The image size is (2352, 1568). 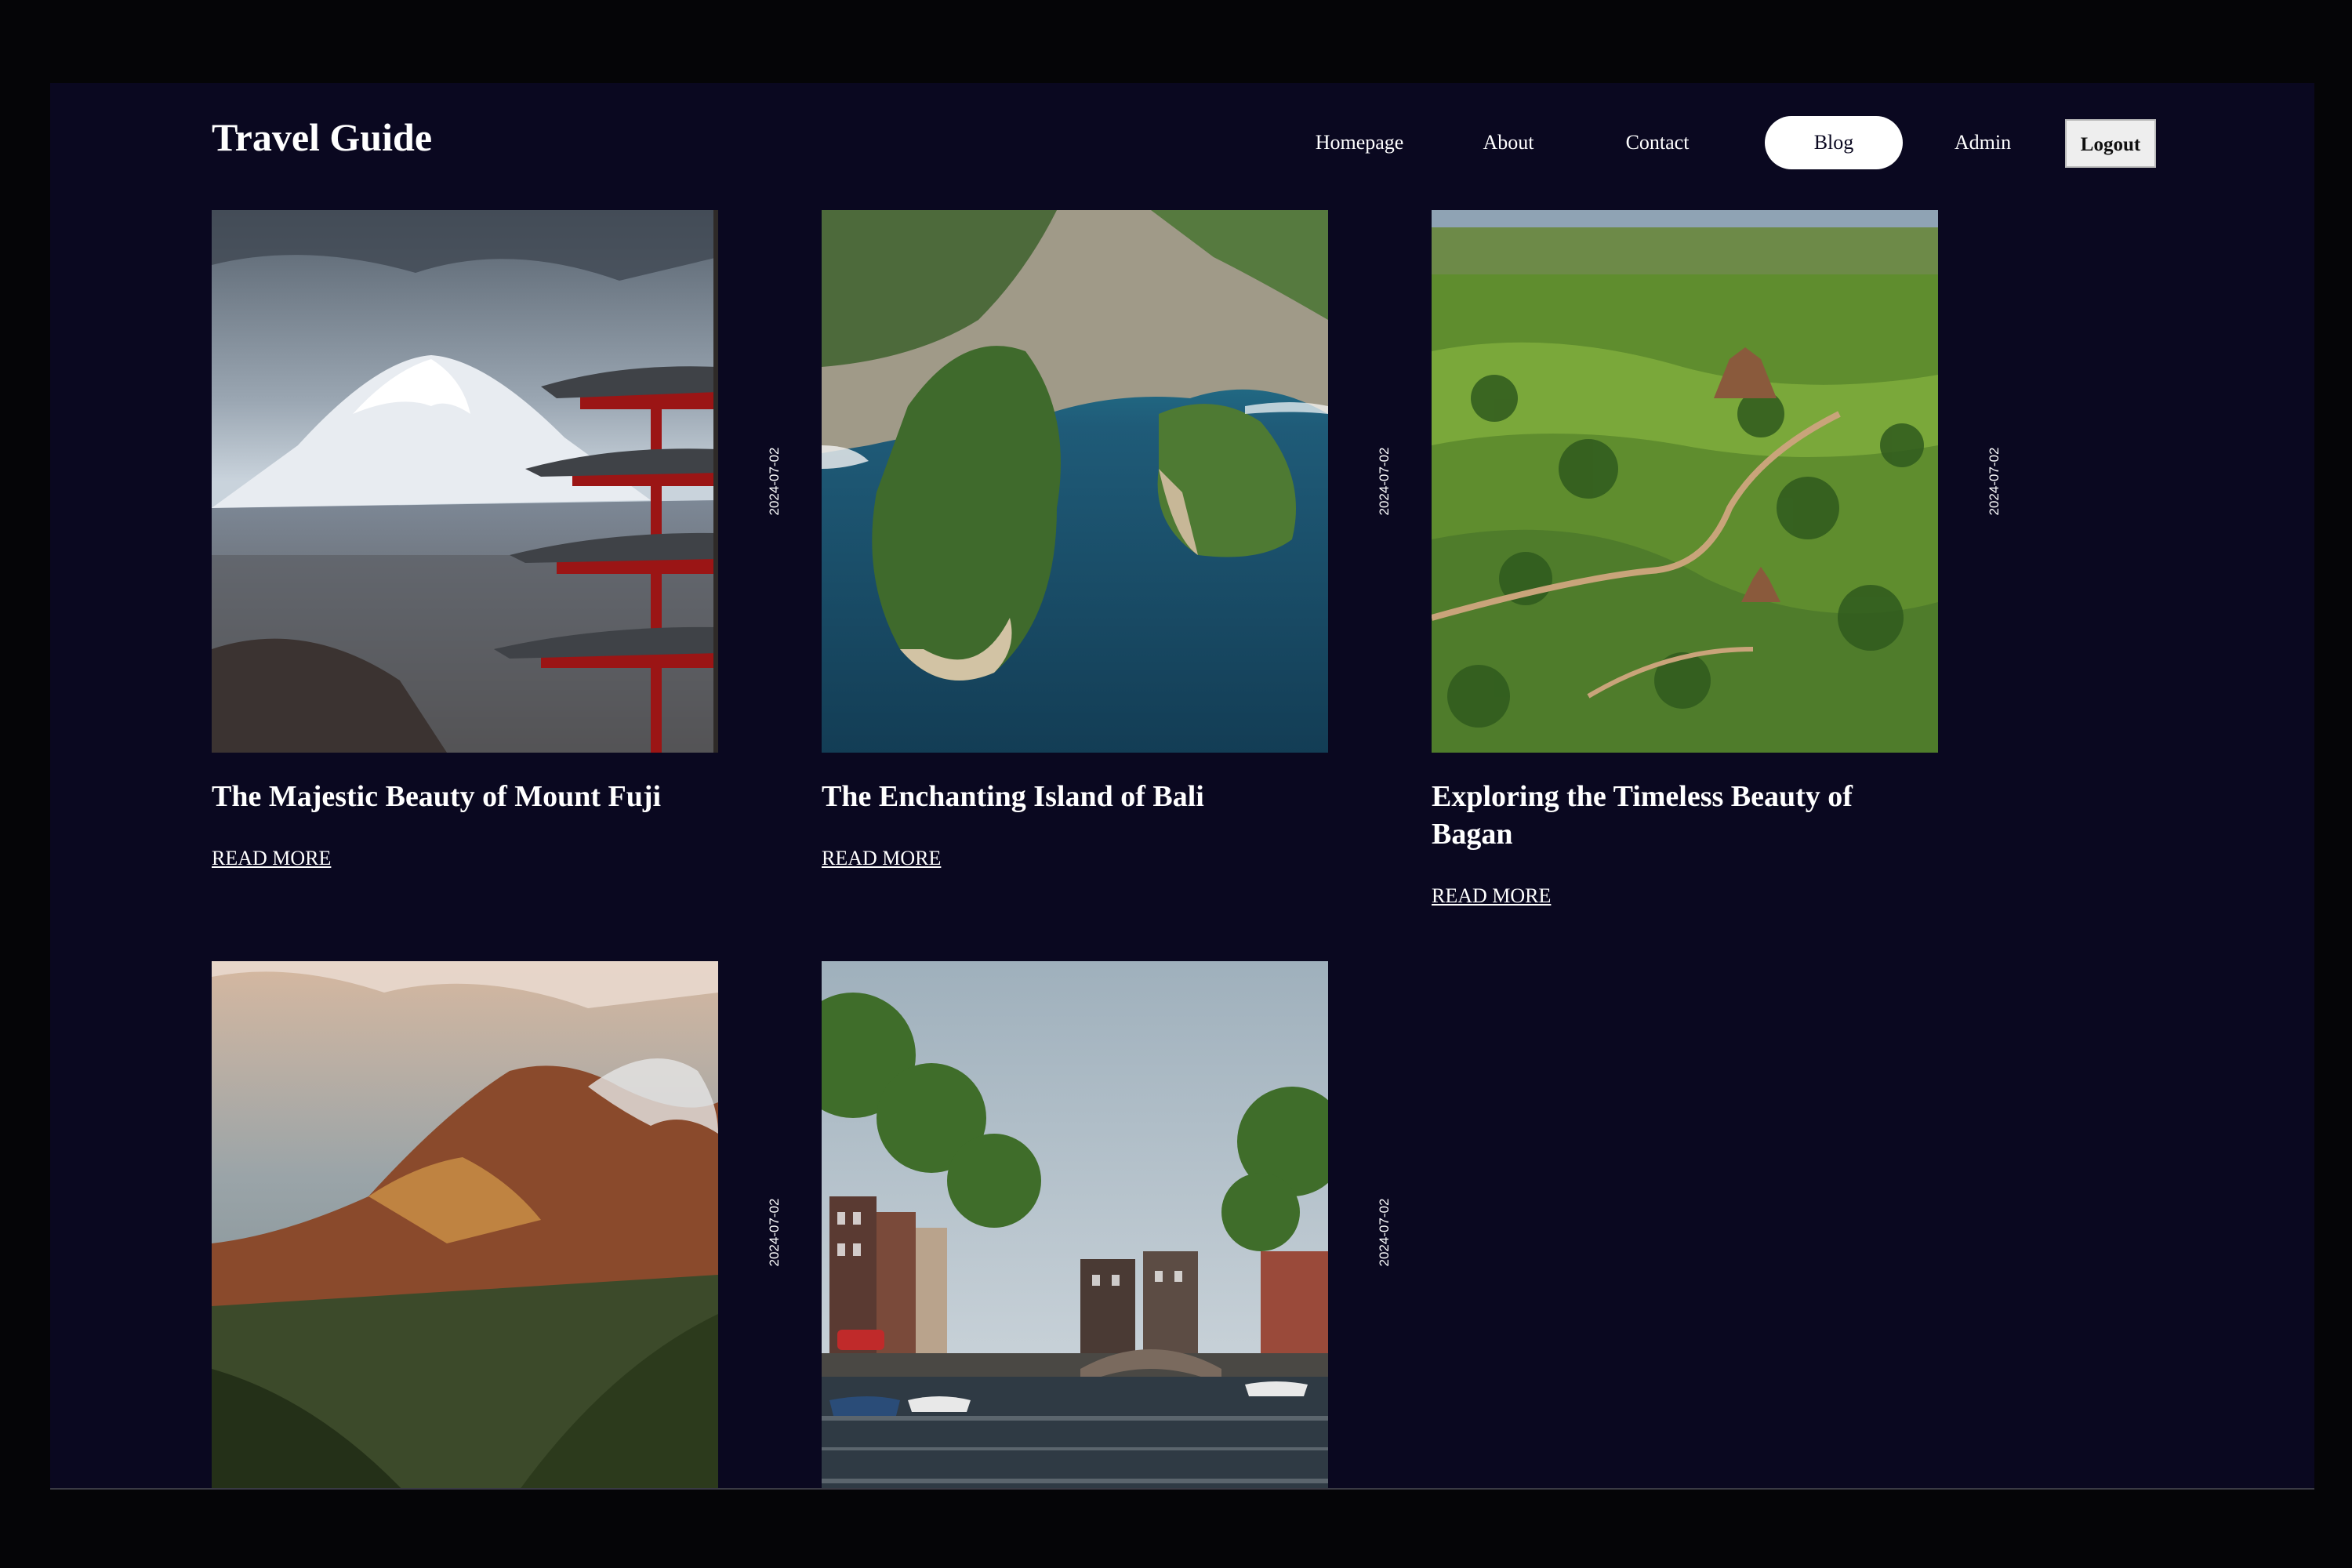 I want to click on bali-sea-cliffs-photo, so click(x=1075, y=482).